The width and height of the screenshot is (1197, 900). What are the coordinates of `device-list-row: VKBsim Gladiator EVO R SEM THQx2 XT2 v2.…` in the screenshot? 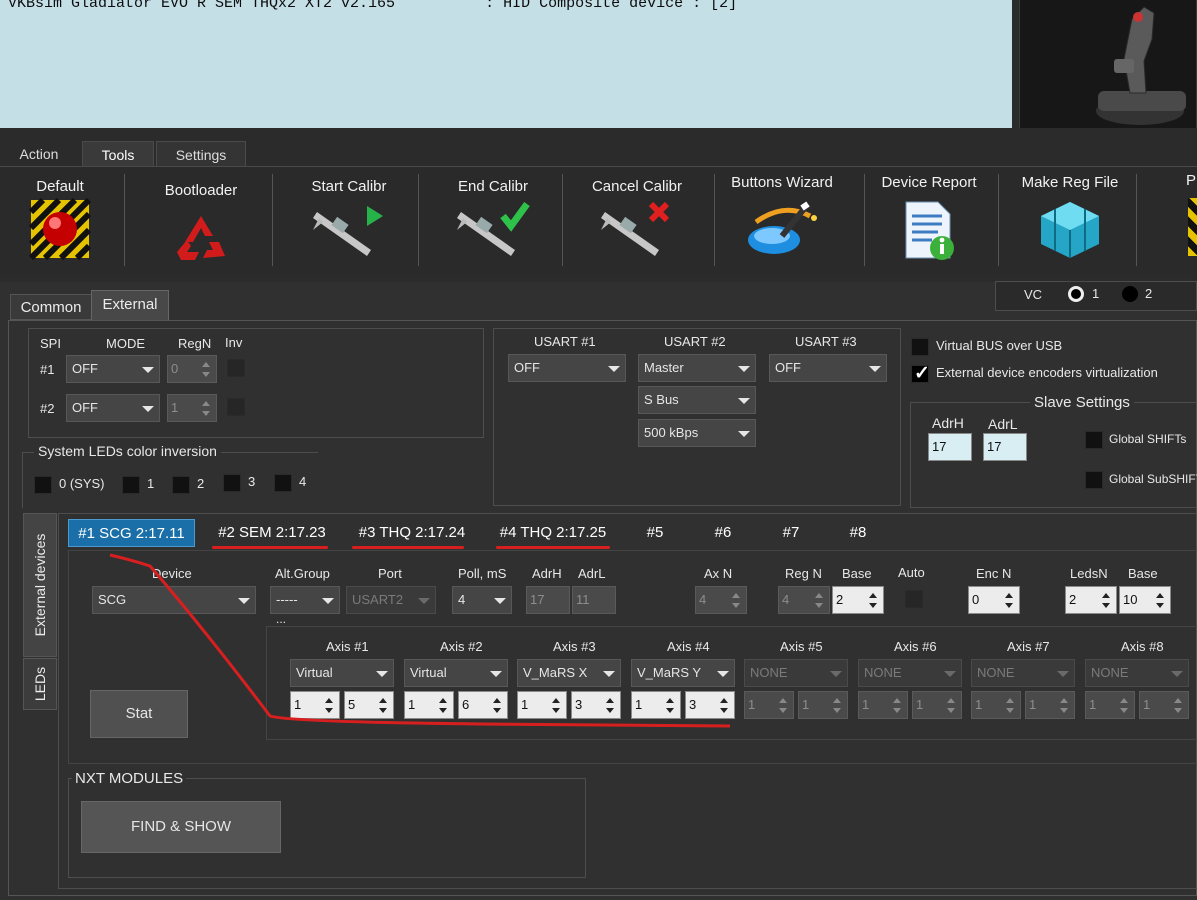 It's located at (506, 7).